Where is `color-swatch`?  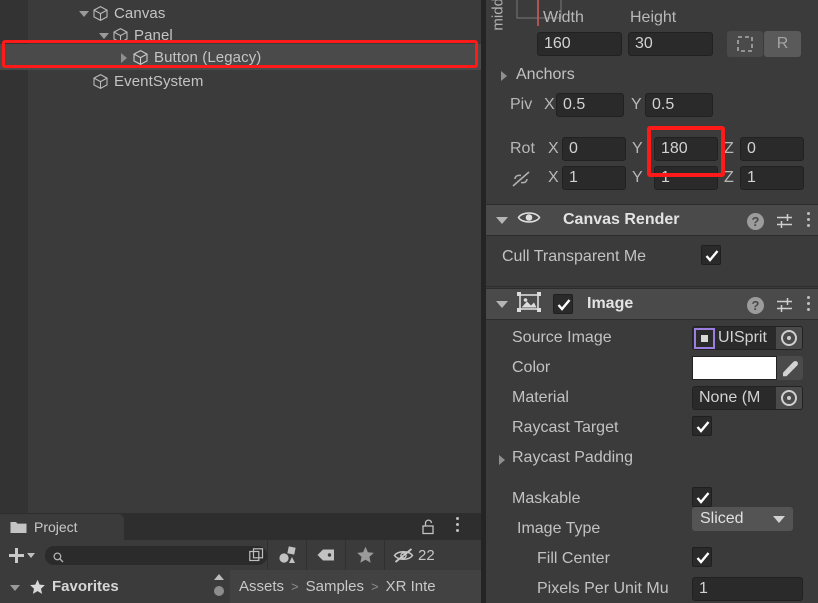
color-swatch is located at coordinates (734, 368).